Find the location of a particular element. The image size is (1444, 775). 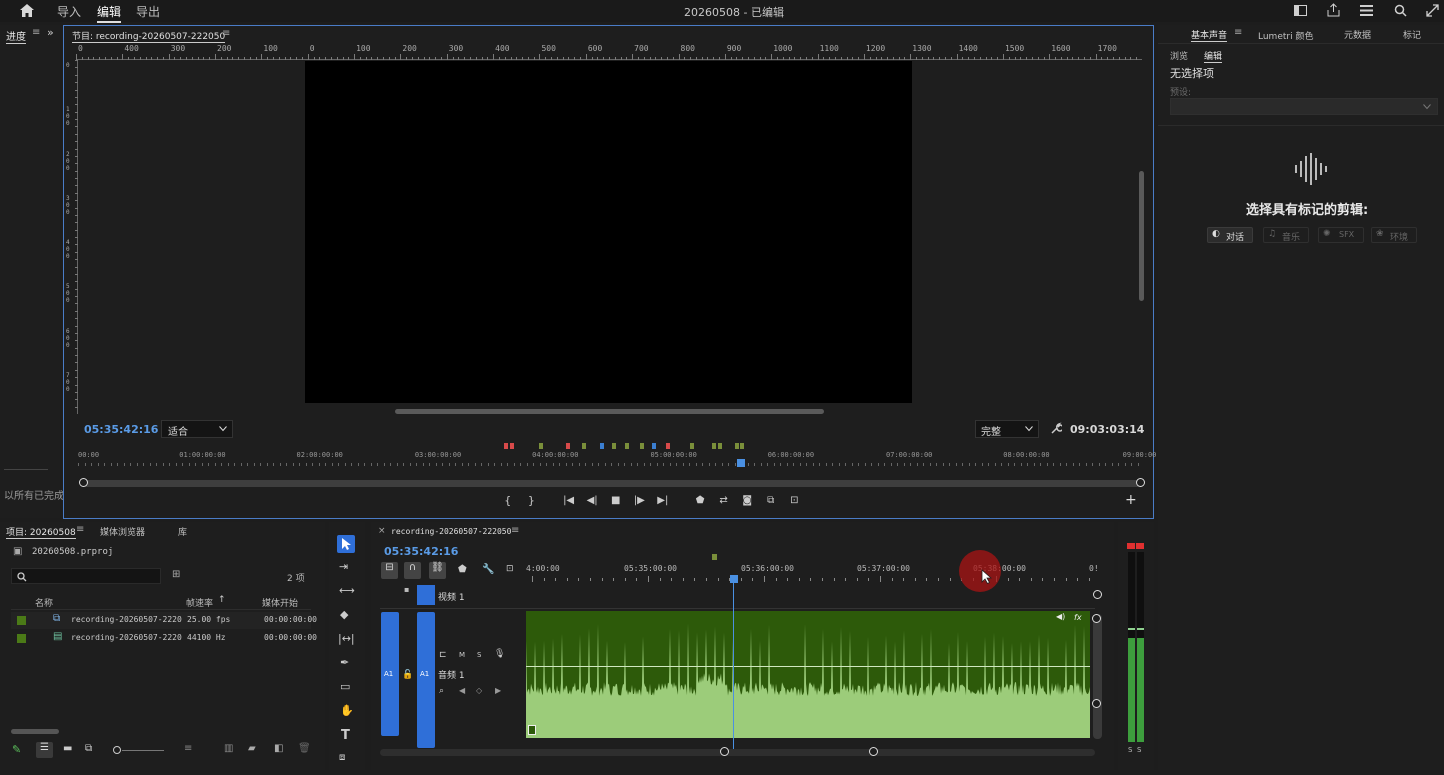

prev-keyframe-icon: ◀ is located at coordinates (462, 690).